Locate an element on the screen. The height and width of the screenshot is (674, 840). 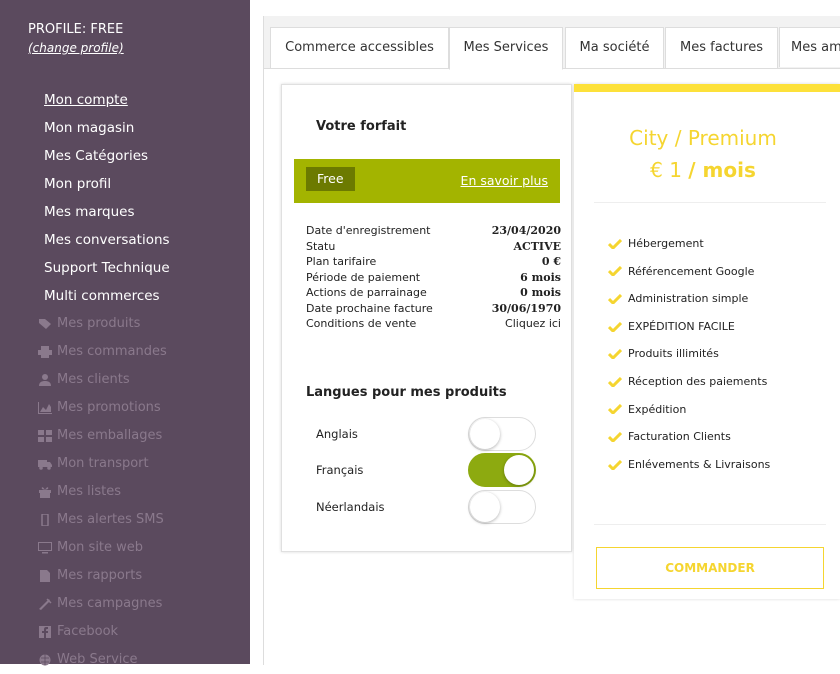
info-value: 6 mois is located at coordinates (540, 277).